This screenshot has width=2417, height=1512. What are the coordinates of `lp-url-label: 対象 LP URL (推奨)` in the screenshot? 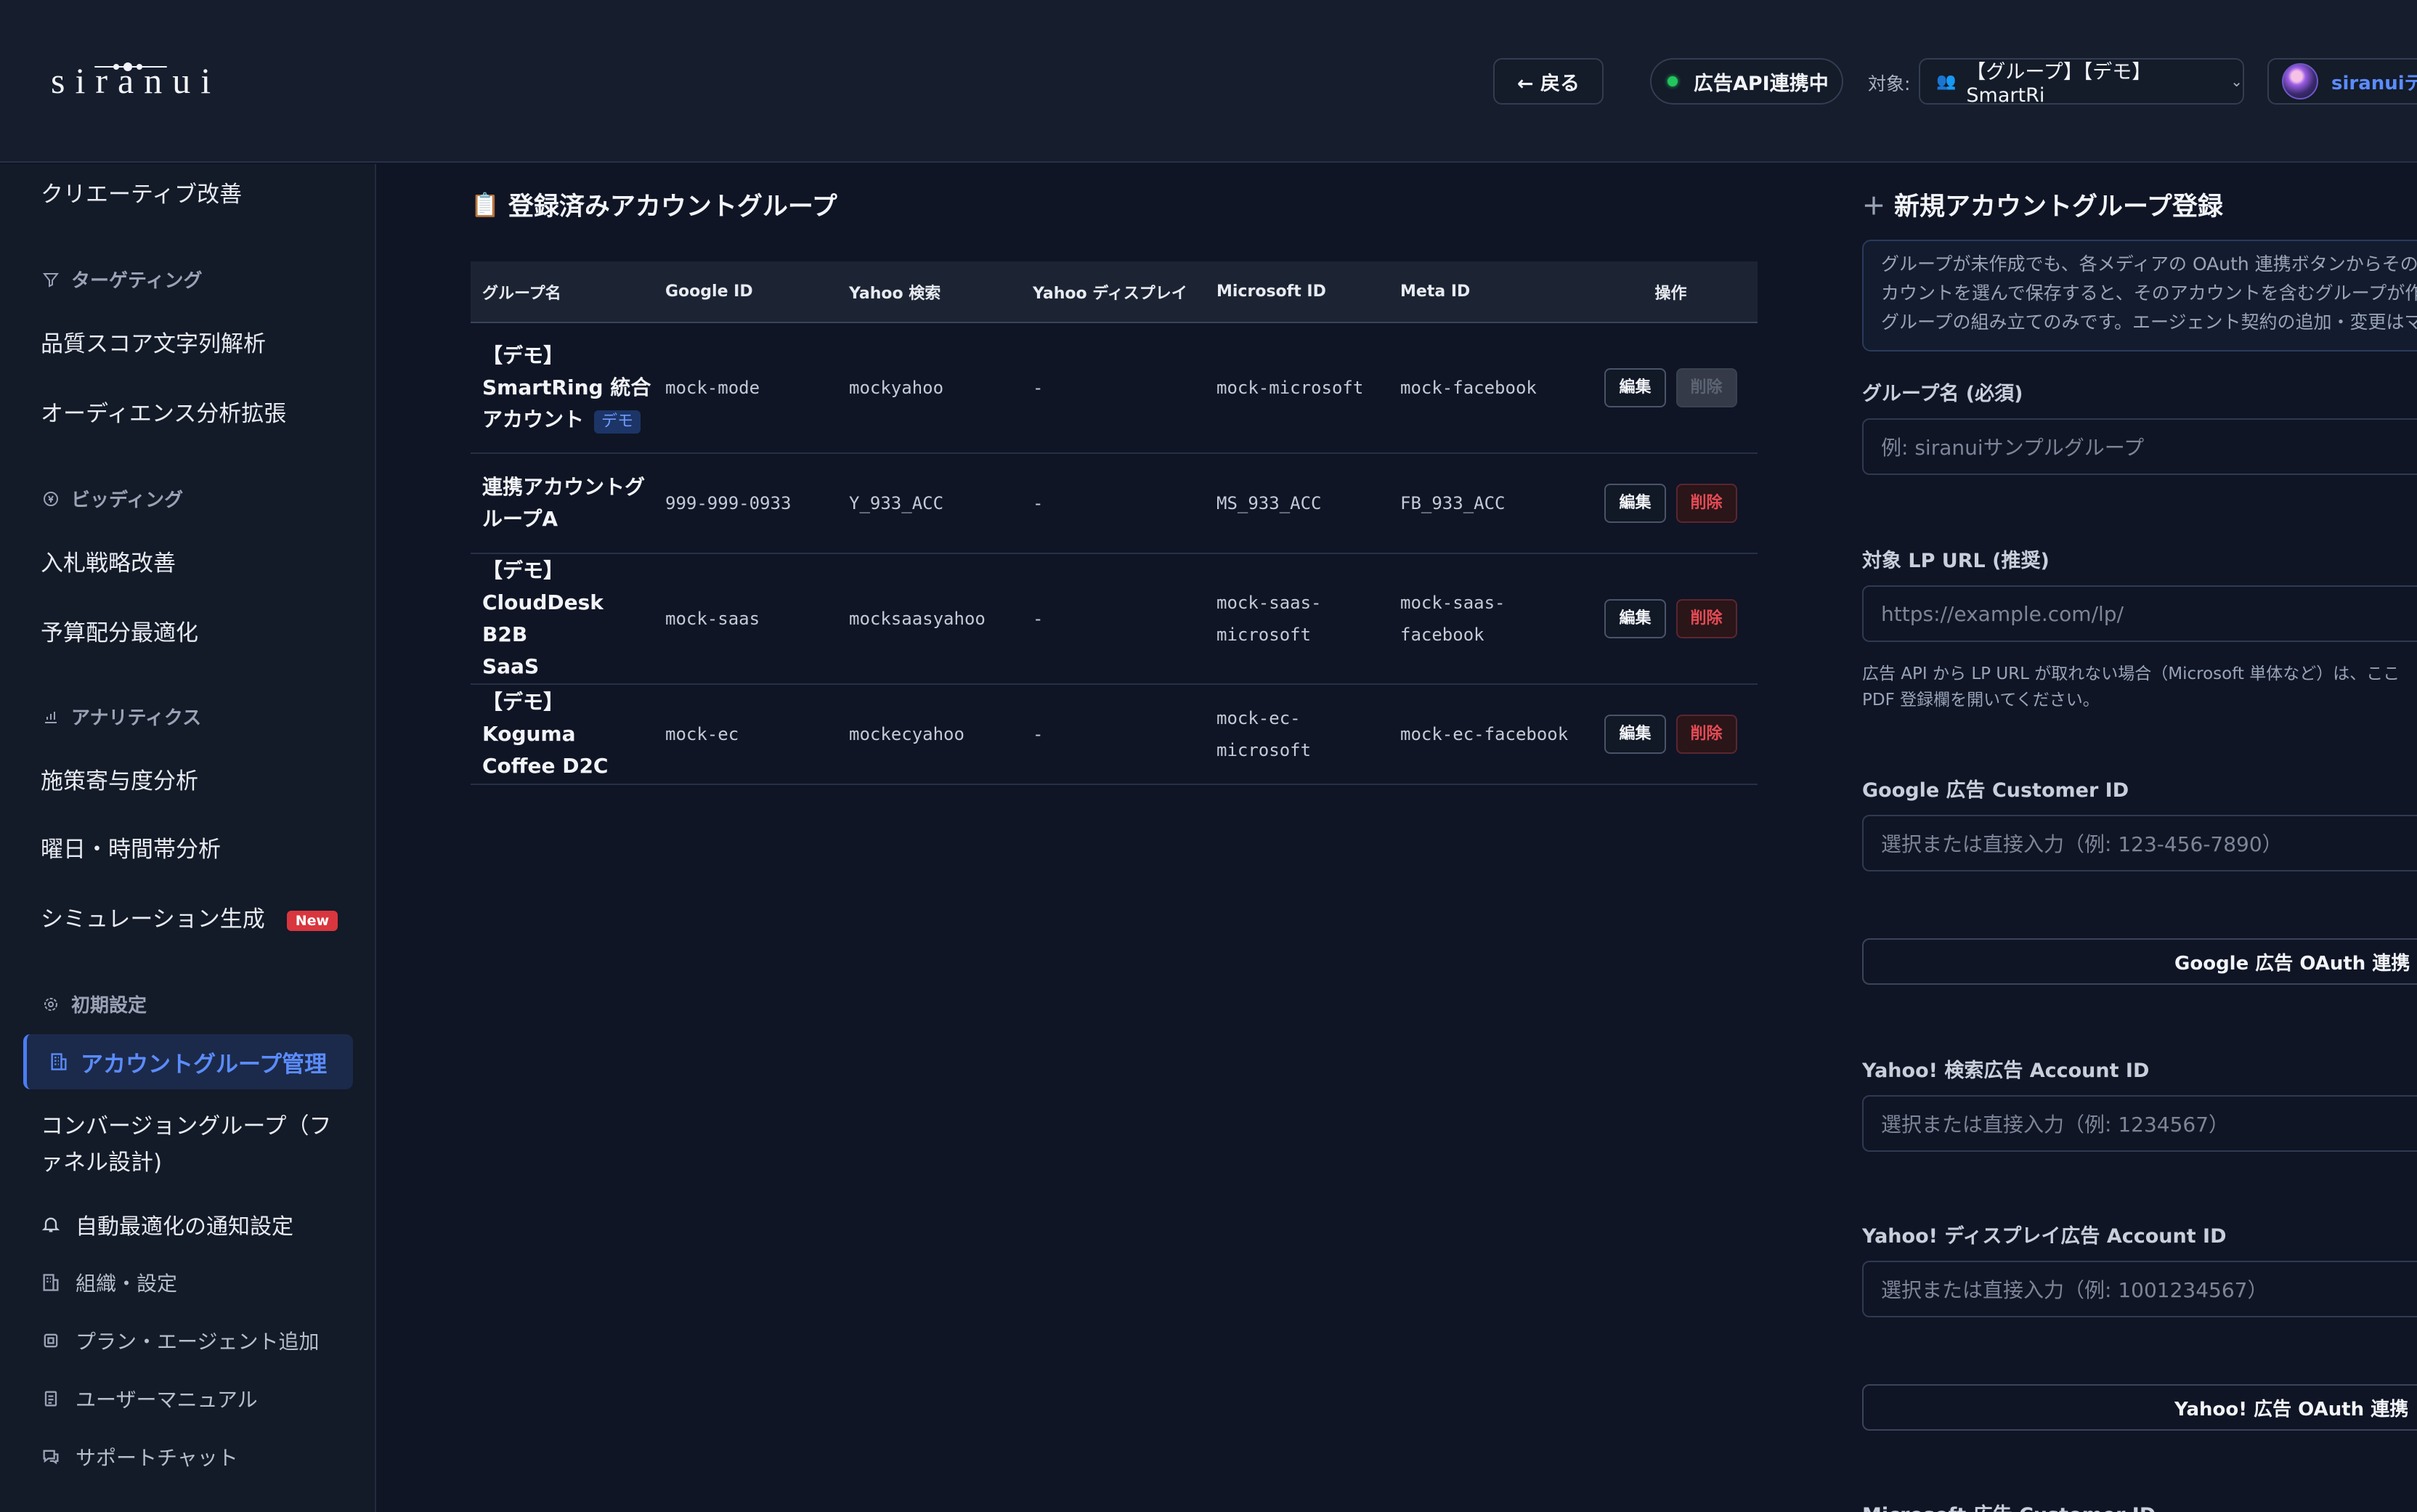 It's located at (1956, 561).